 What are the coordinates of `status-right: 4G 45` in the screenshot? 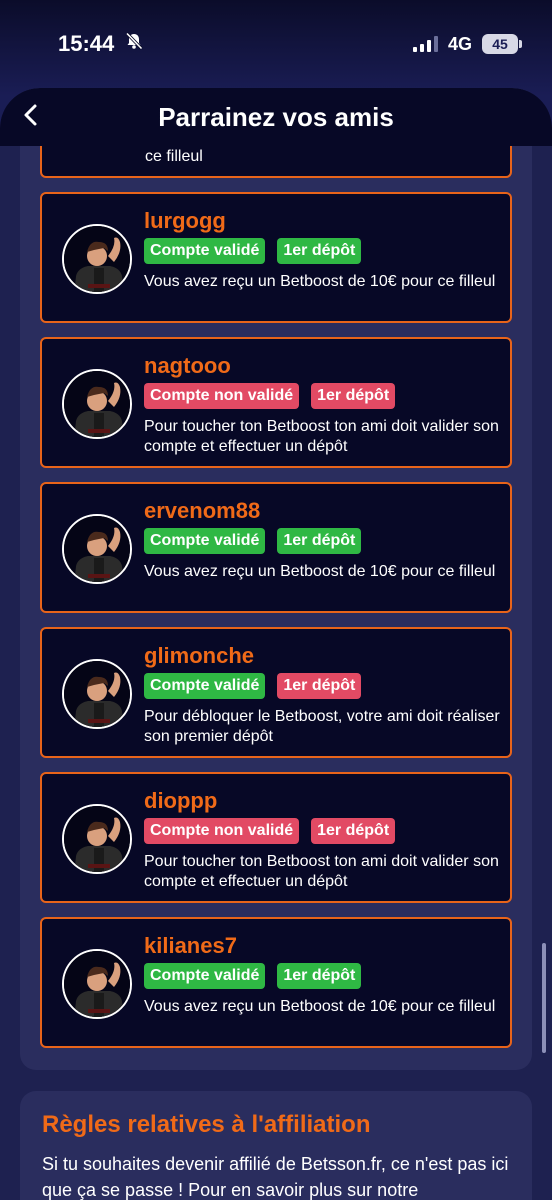 It's located at (467, 44).